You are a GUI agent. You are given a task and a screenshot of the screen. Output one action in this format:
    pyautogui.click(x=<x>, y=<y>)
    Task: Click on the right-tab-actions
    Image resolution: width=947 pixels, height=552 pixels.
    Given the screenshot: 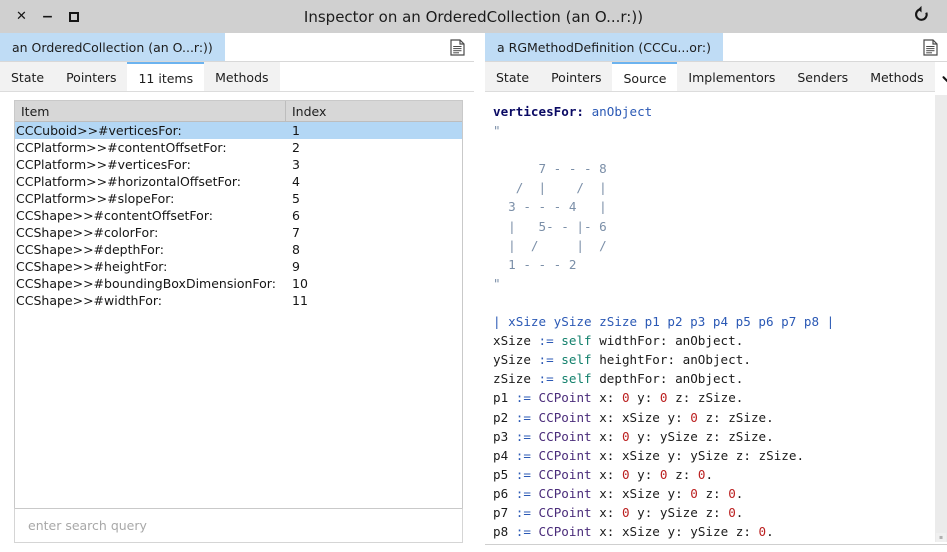 What is the action you would take?
    pyautogui.click(x=940, y=77)
    